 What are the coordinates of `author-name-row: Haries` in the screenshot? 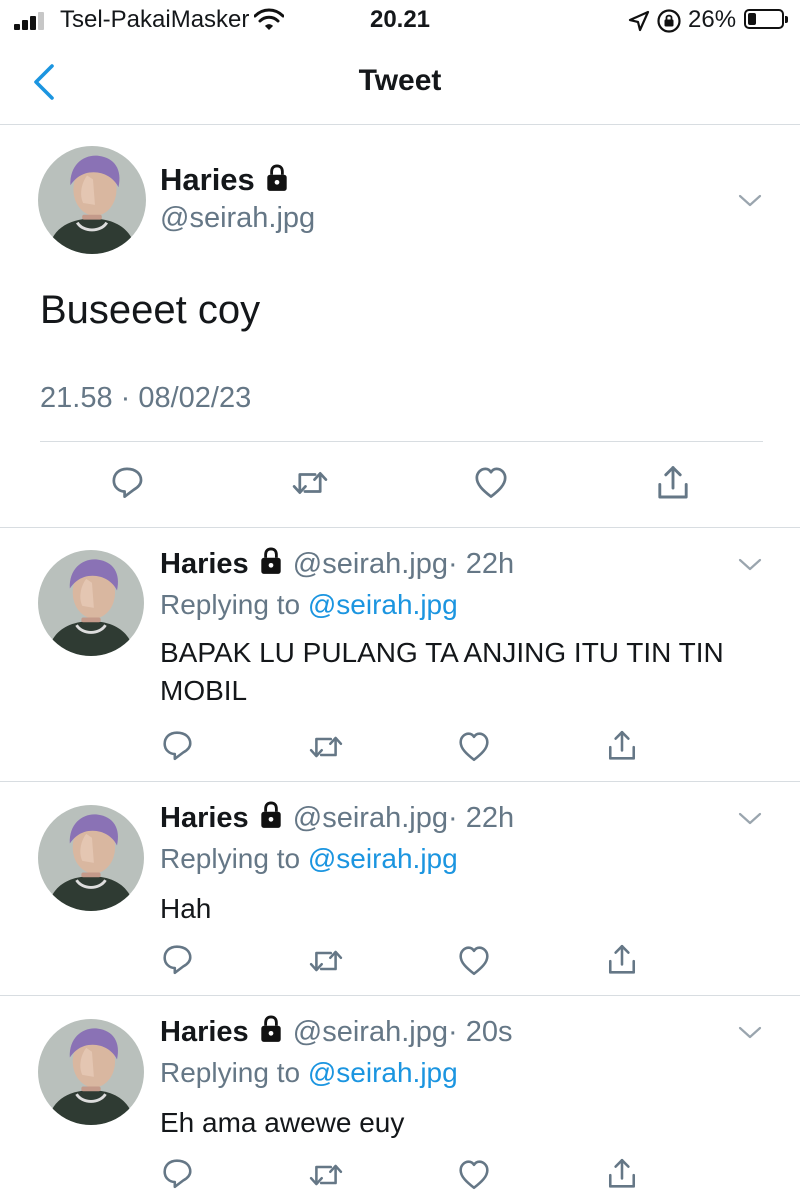 It's located at (225, 180).